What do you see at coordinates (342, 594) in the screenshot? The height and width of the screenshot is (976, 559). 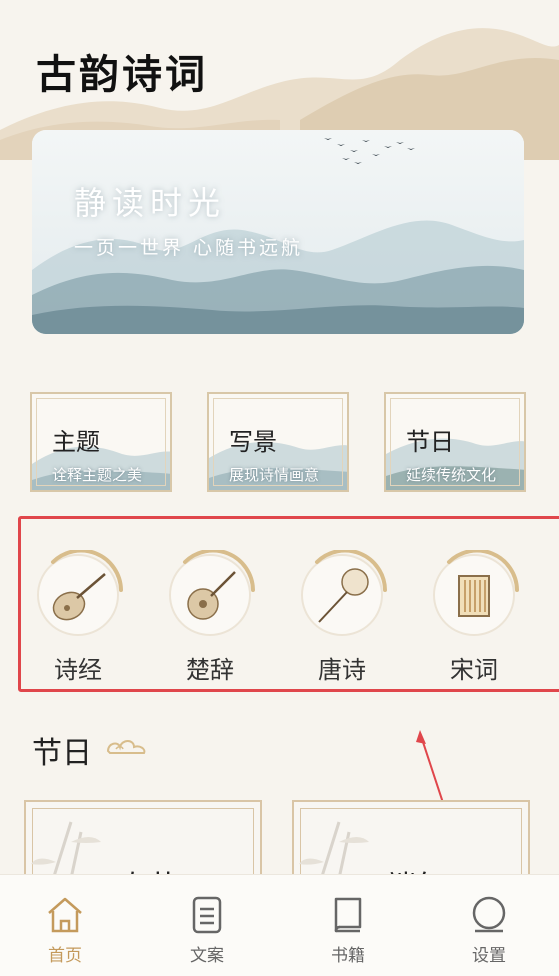 I see `fan-icon` at bounding box center [342, 594].